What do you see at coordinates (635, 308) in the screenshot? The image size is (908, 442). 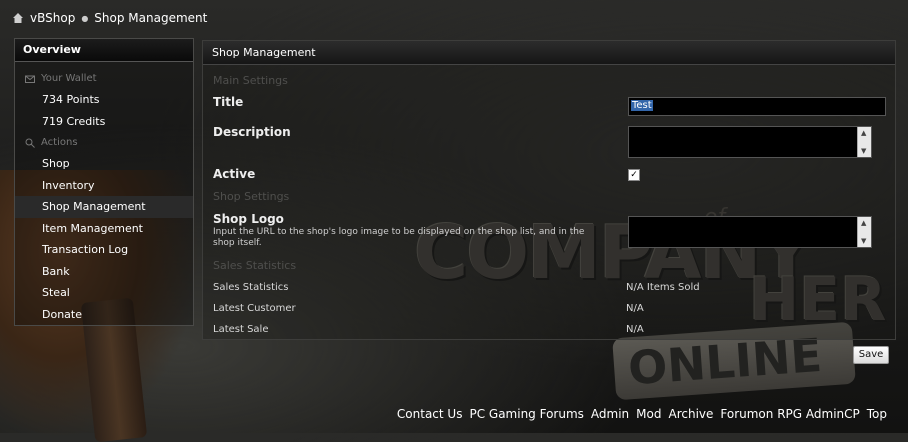 I see `stat-value-latest-customer: N/A` at bounding box center [635, 308].